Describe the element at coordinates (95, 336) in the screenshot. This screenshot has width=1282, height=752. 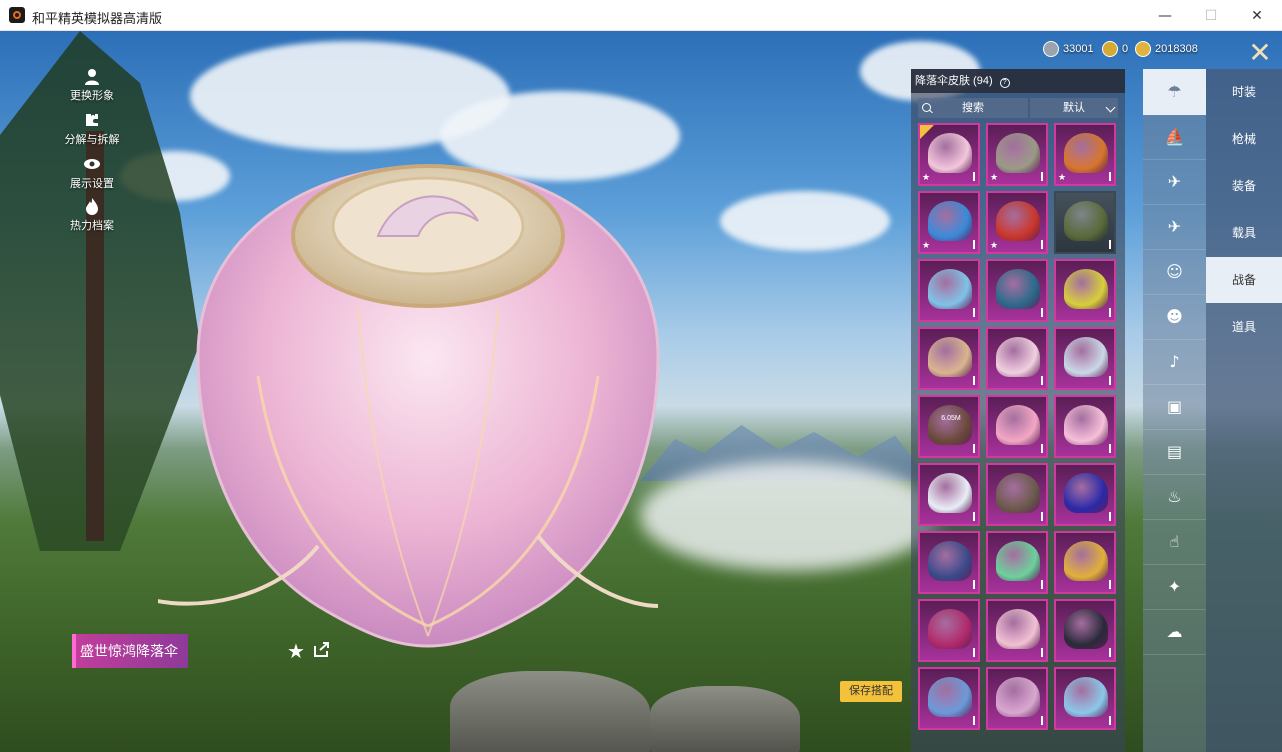
I see `tree-trunk` at that location.